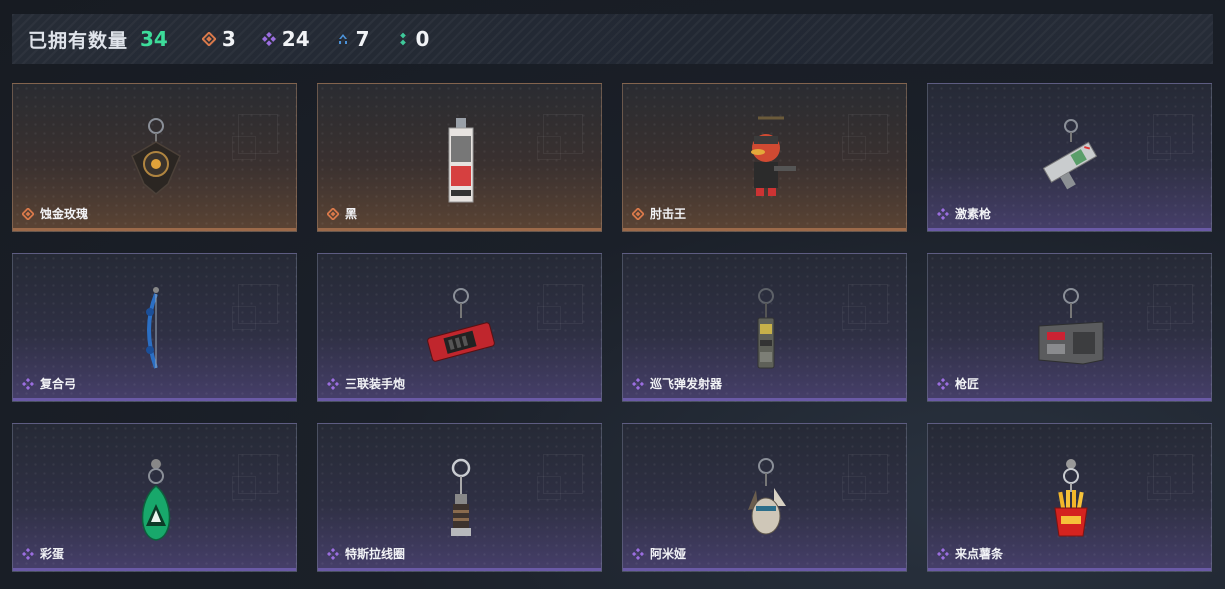 The width and height of the screenshot is (1225, 589). Describe the element at coordinates (461, 325) in the screenshot. I see `triple-hand-cannon-charm-icon` at that location.